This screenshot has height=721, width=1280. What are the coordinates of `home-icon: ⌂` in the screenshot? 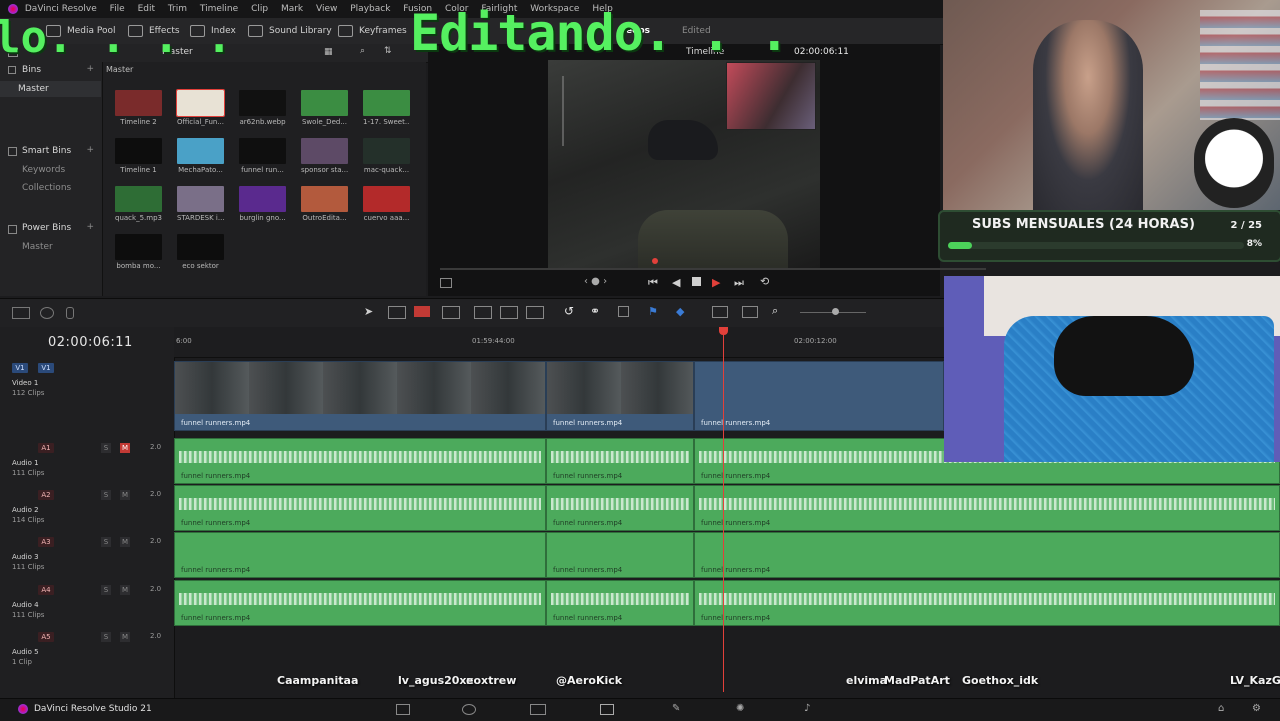 It's located at (1221, 708).